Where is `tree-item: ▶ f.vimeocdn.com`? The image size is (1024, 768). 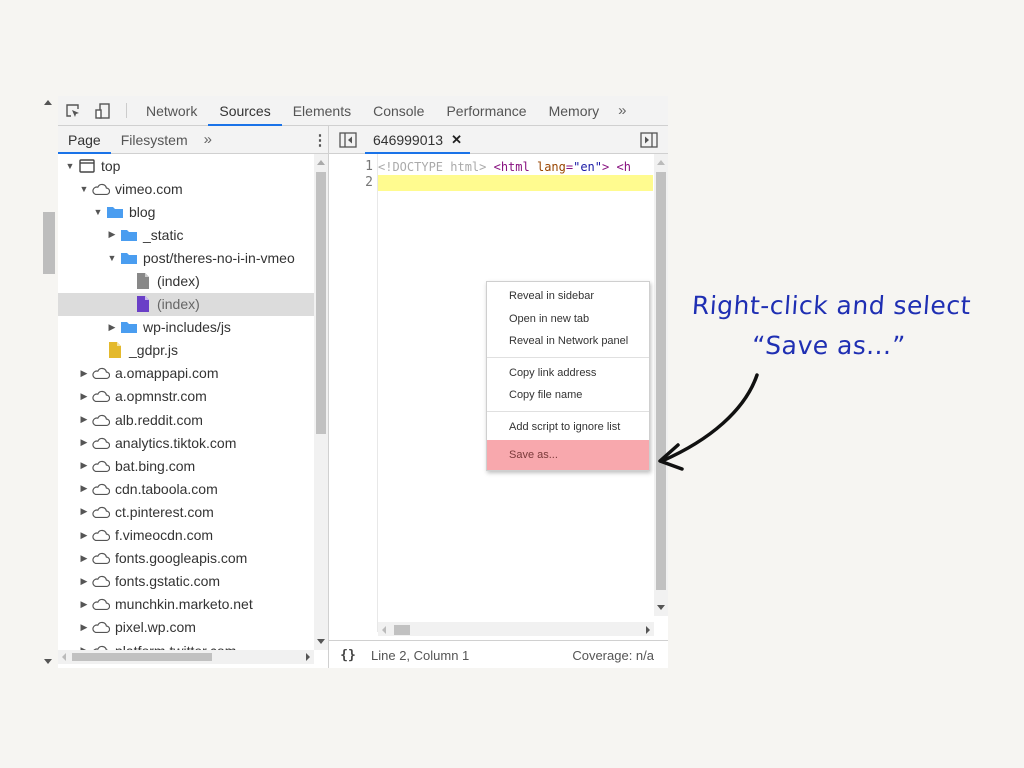 tree-item: ▶ f.vimeocdn.com is located at coordinates (186, 535).